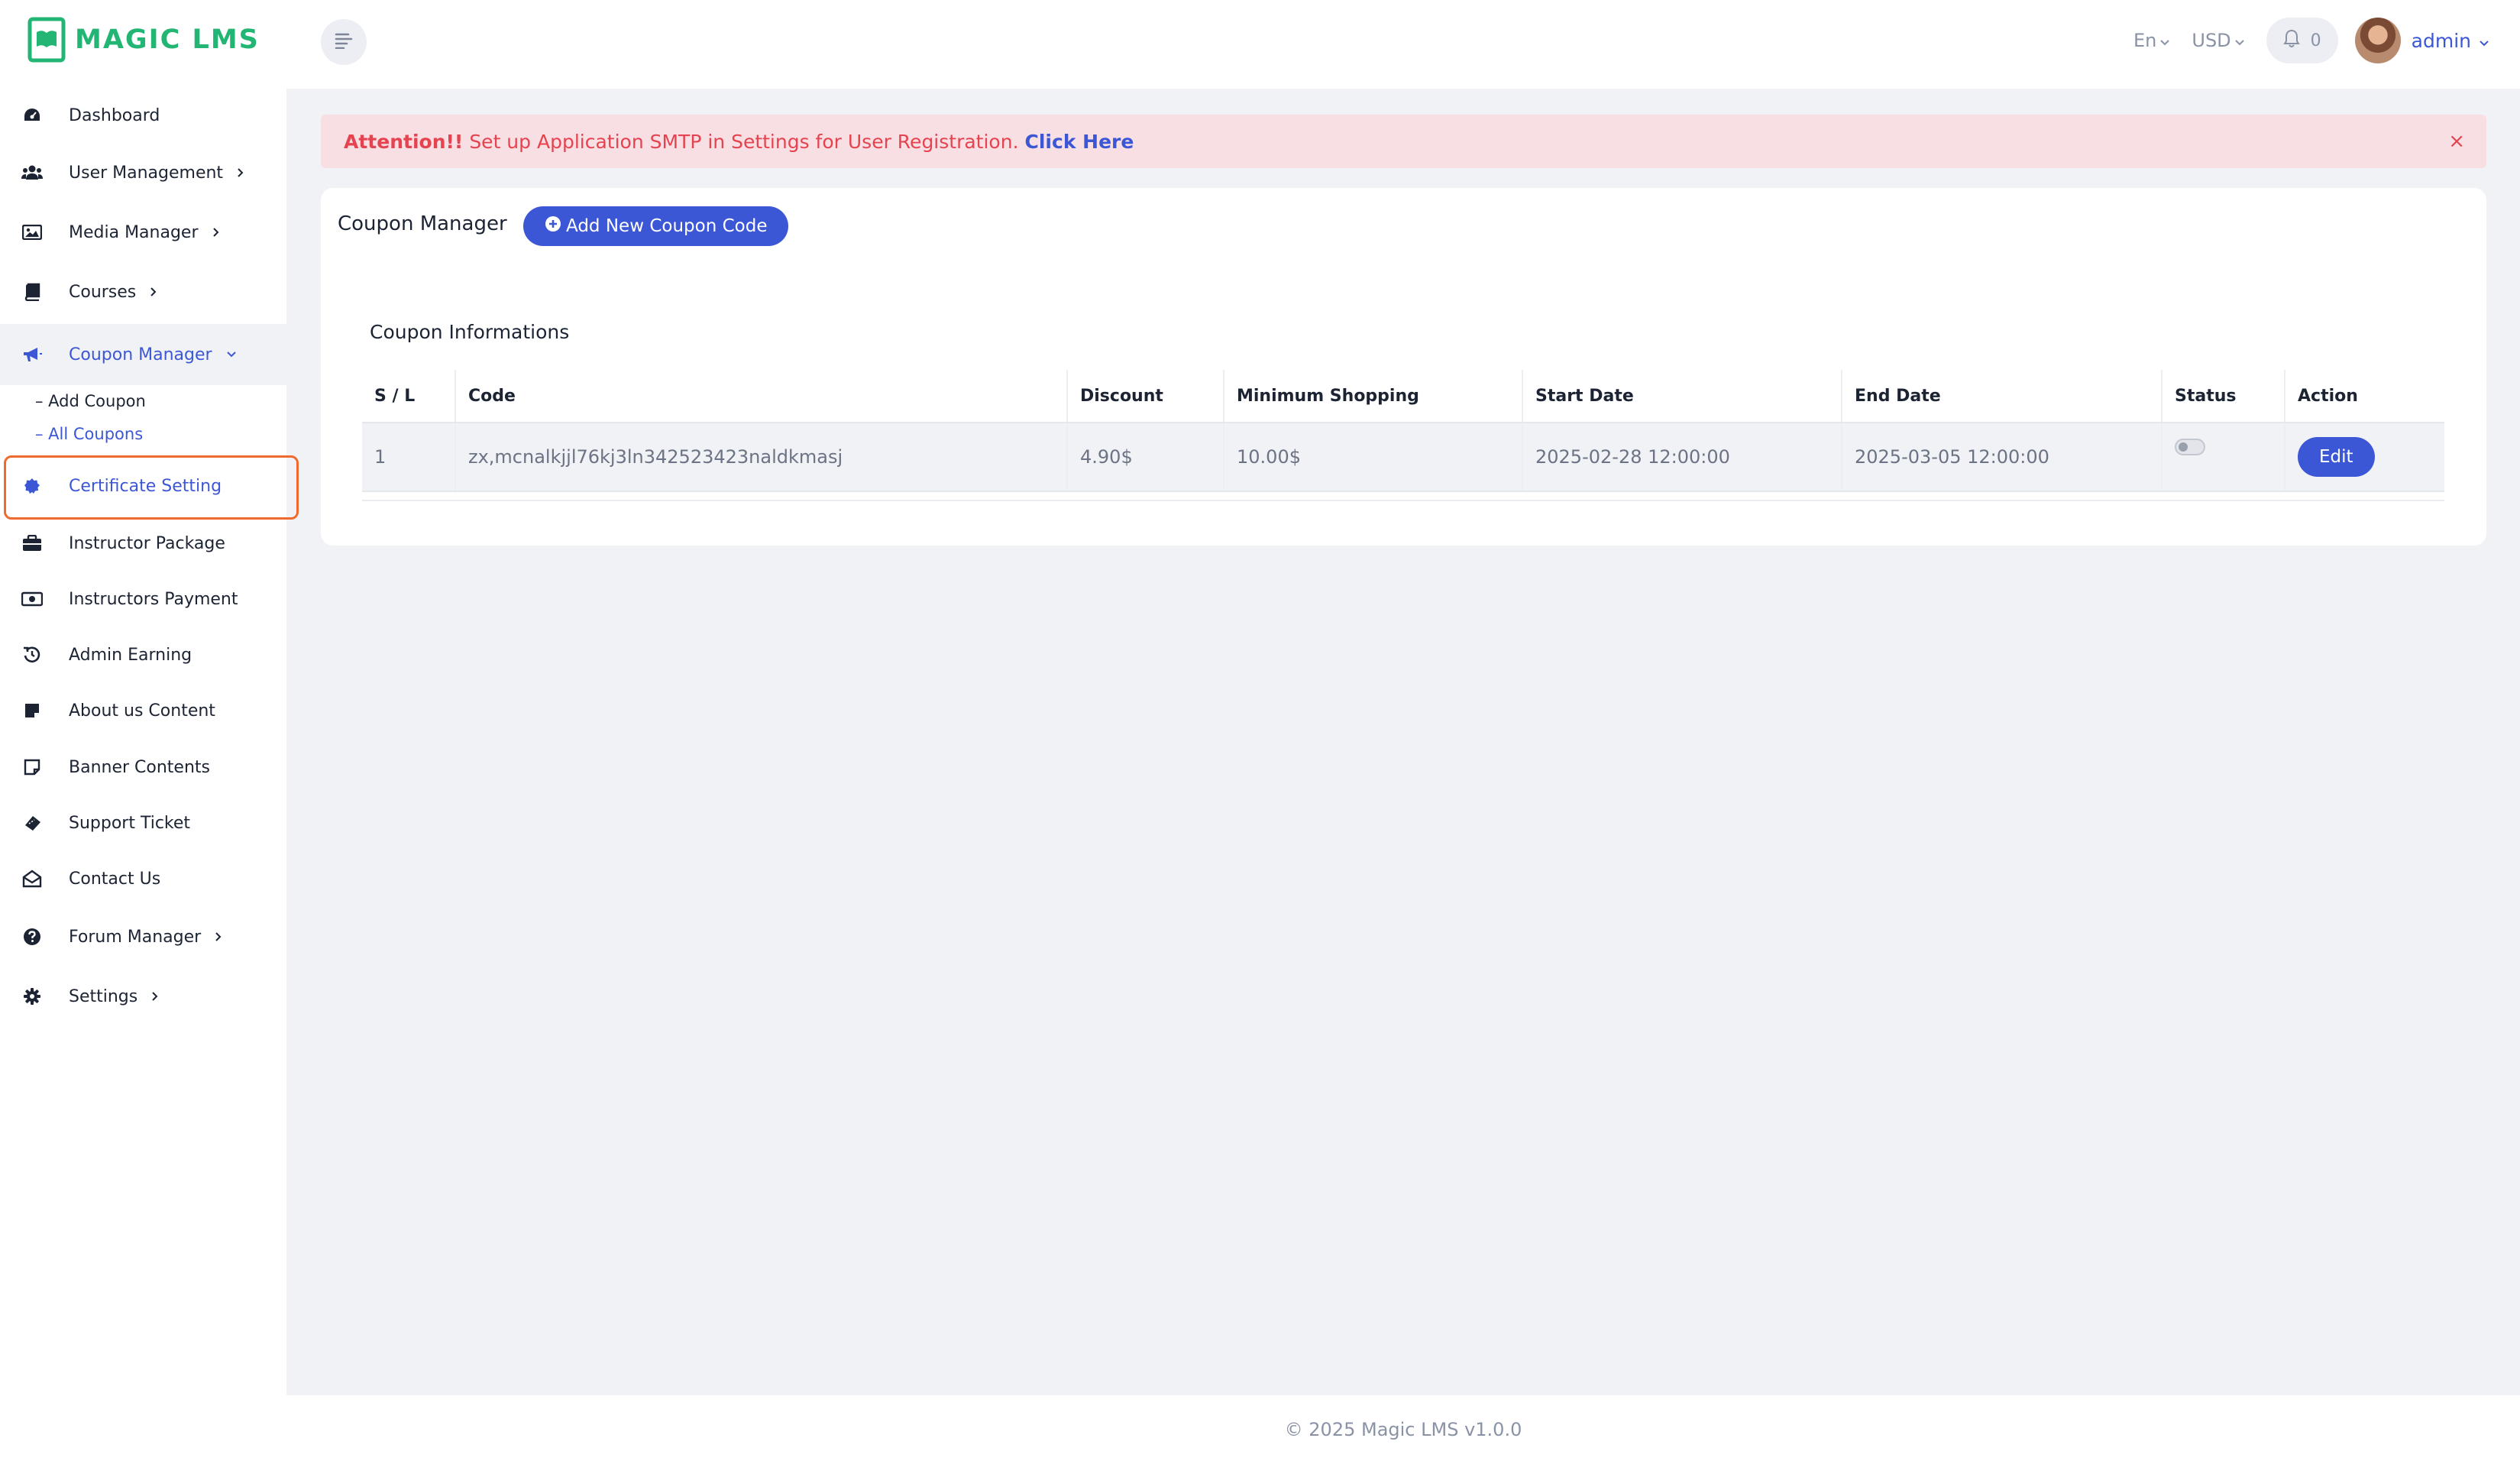  I want to click on sidebar-item-label: Contact Us, so click(115, 879).